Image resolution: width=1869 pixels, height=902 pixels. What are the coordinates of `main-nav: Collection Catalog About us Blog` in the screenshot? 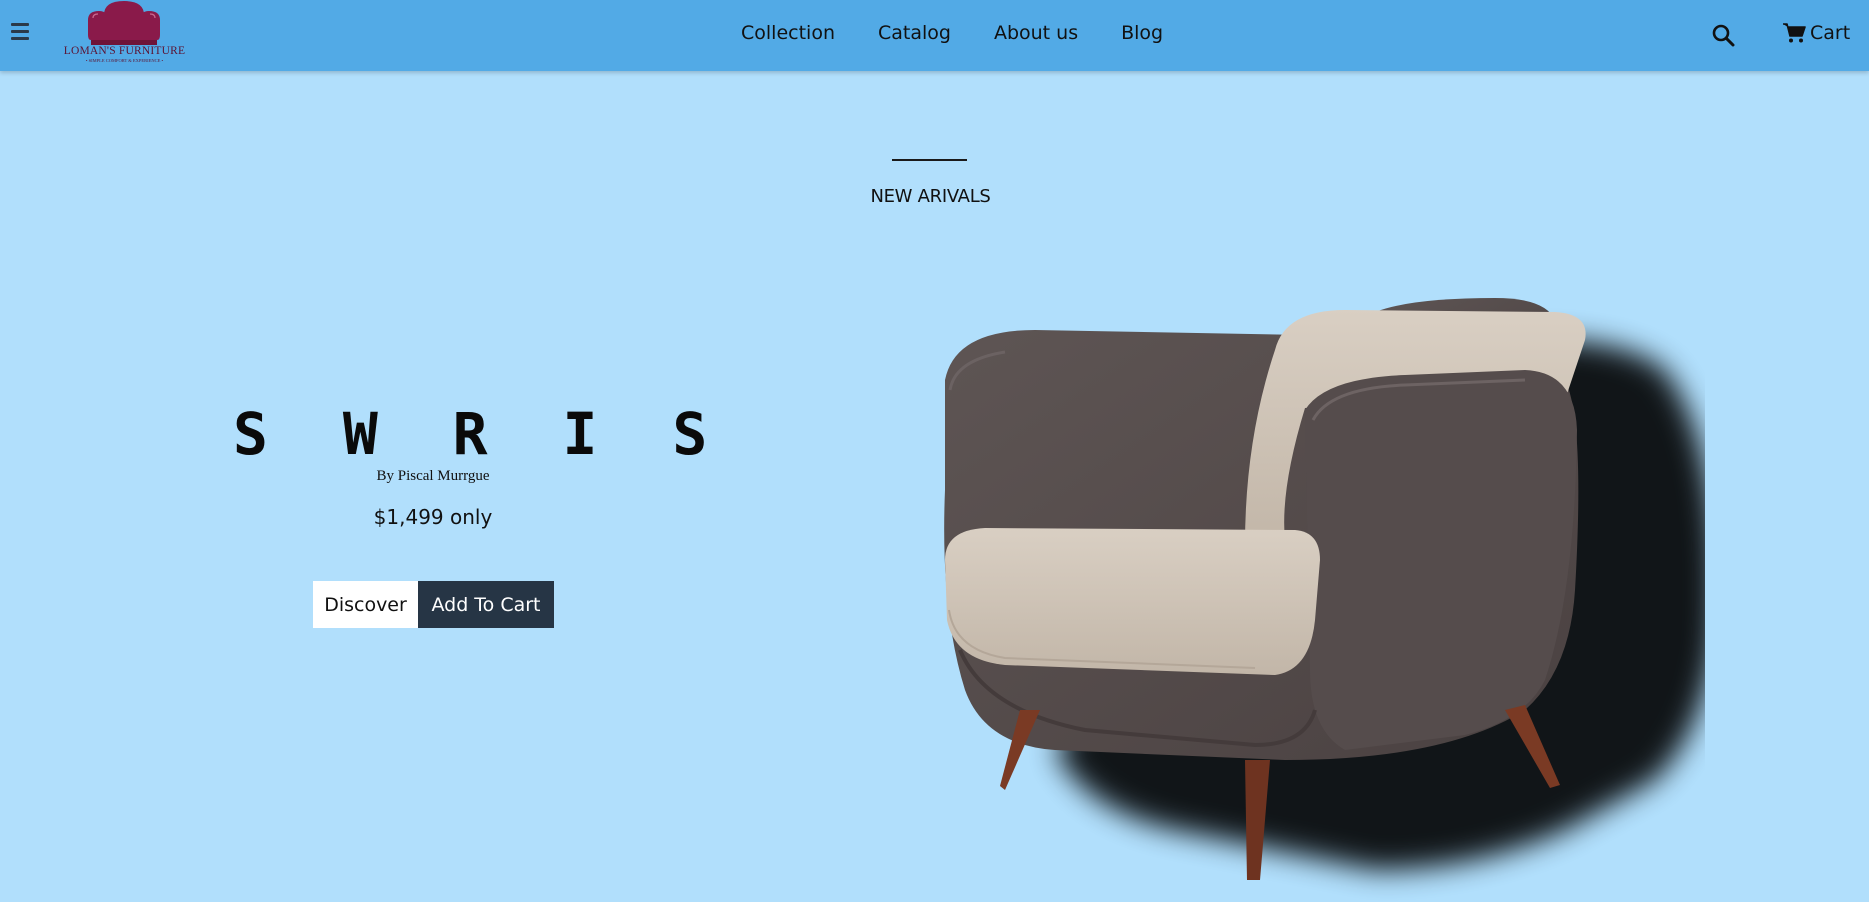 It's located at (973, 33).